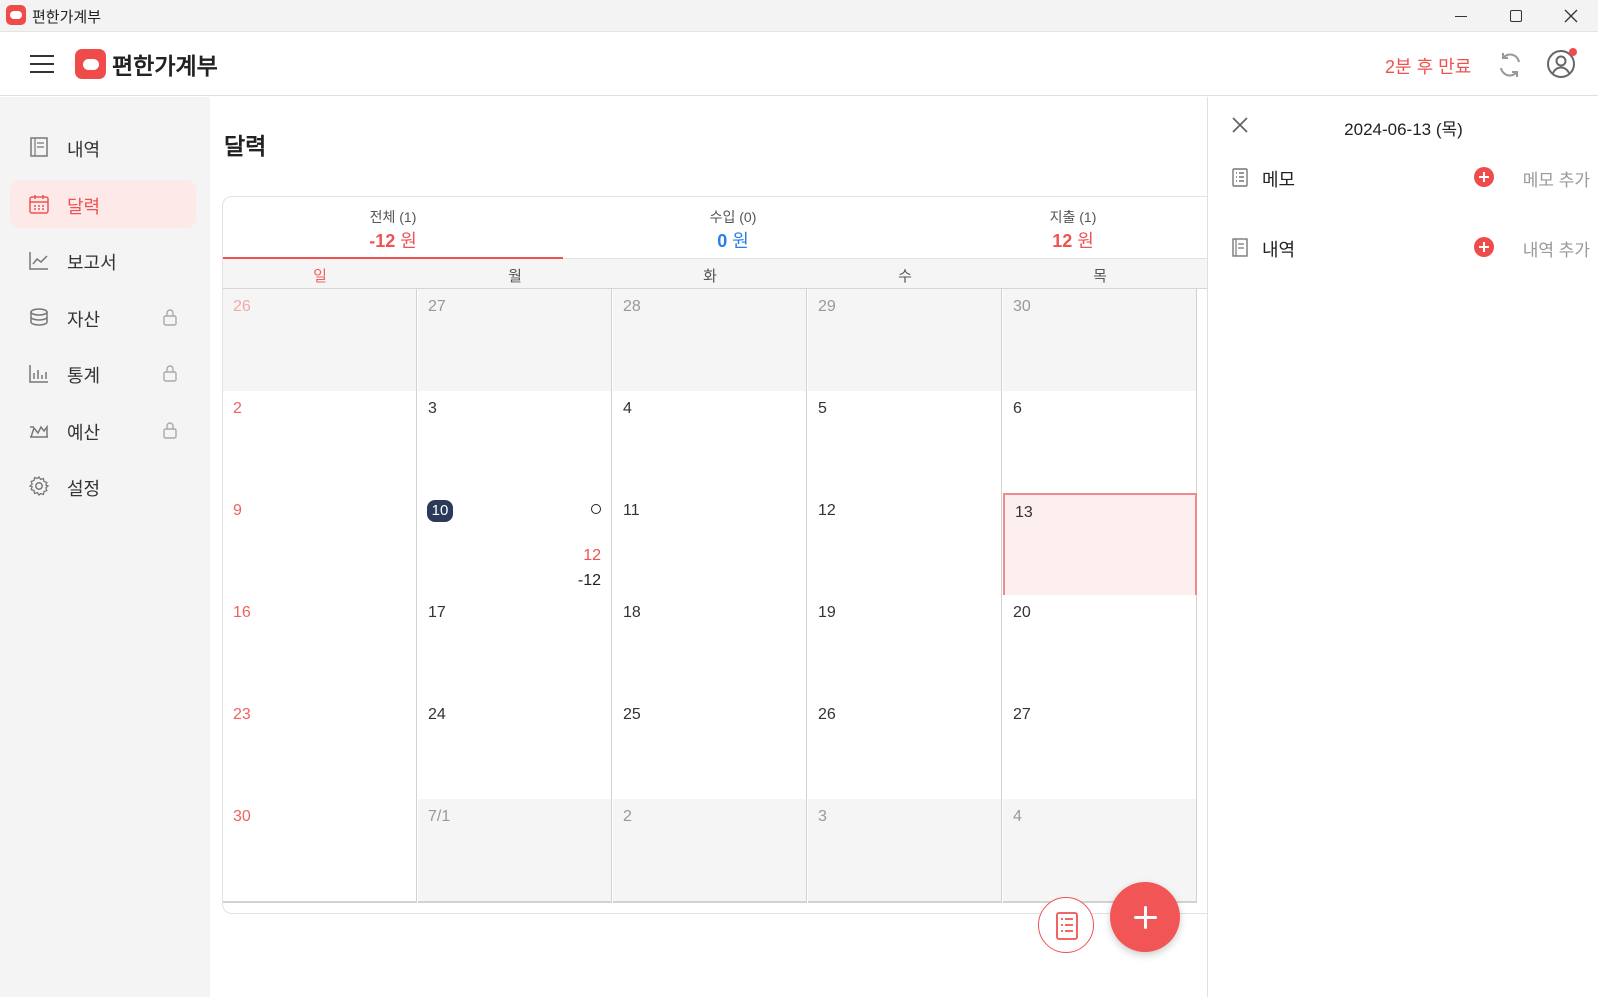 The height and width of the screenshot is (997, 1598). I want to click on tab-label: 전체 (1), so click(393, 217).